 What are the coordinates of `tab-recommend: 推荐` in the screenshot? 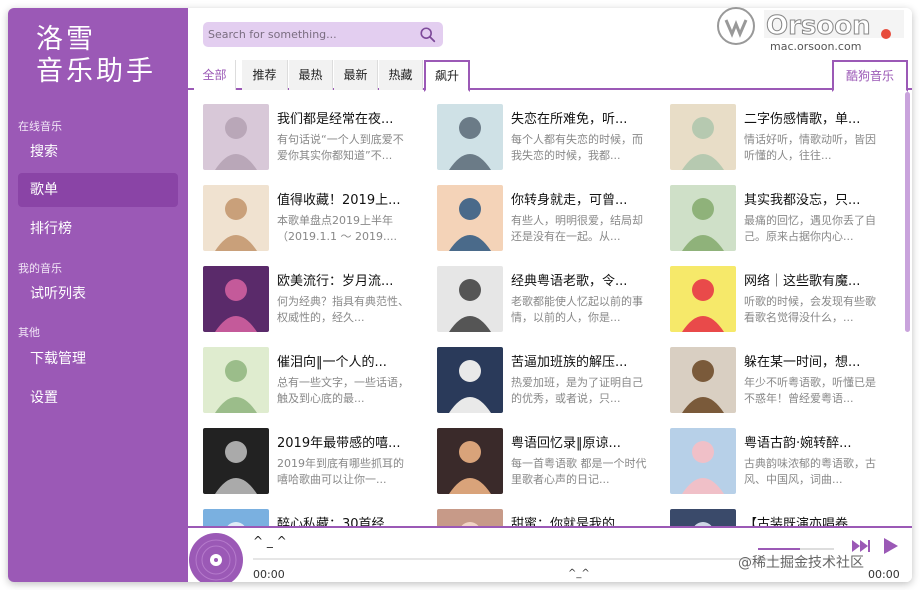 It's located at (265, 75).